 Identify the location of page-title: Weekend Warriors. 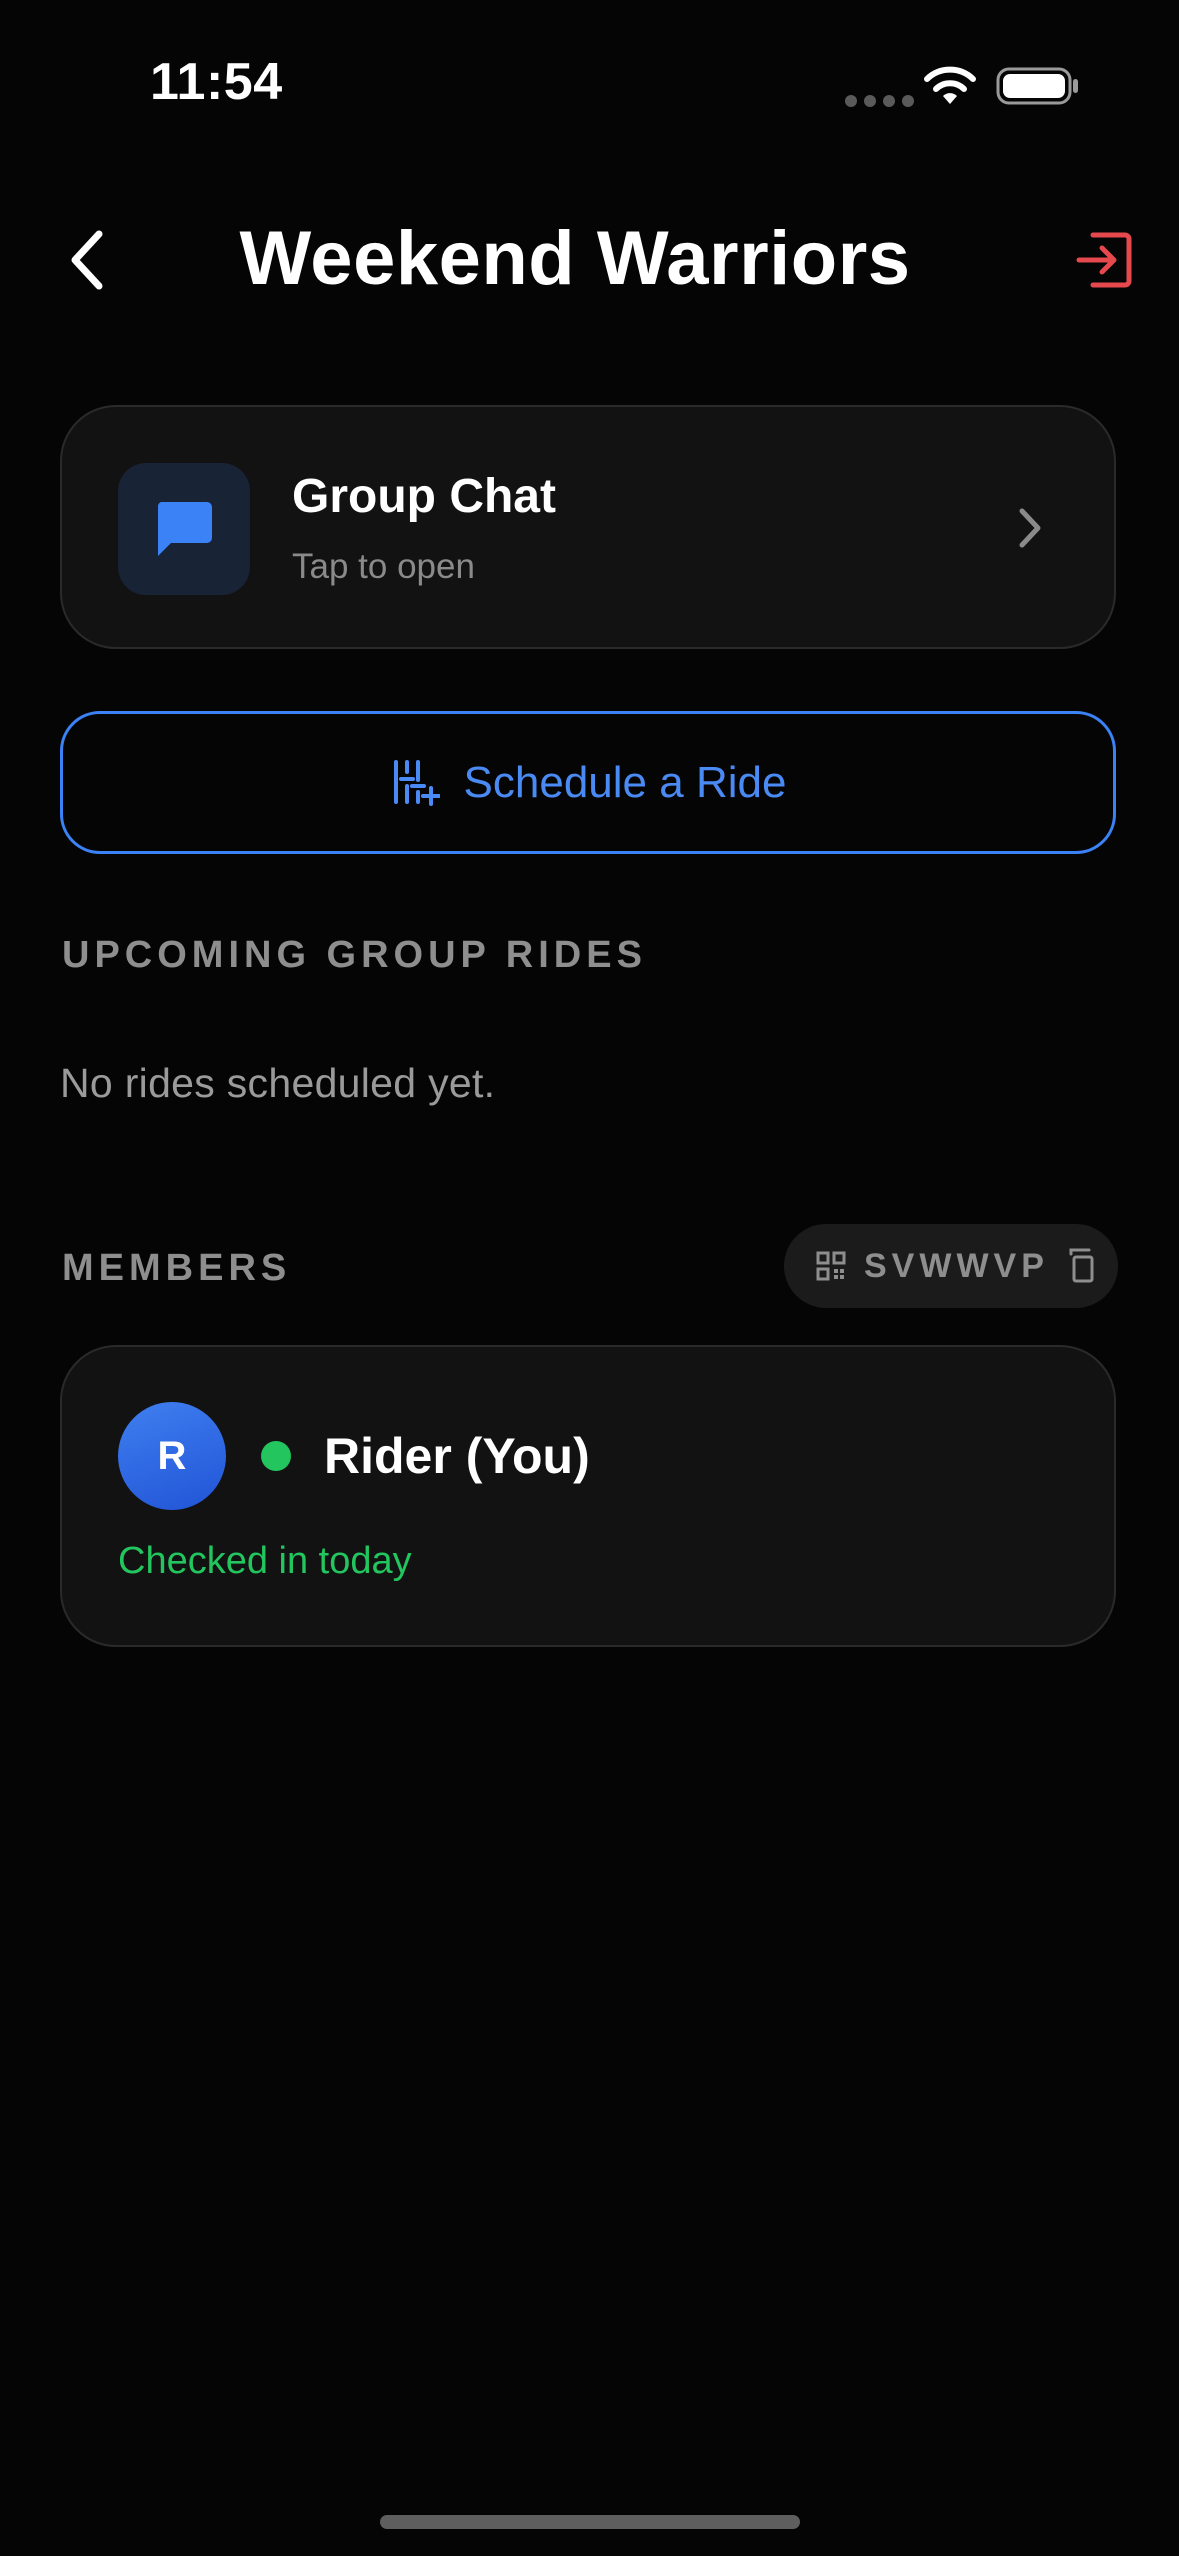
(575, 258).